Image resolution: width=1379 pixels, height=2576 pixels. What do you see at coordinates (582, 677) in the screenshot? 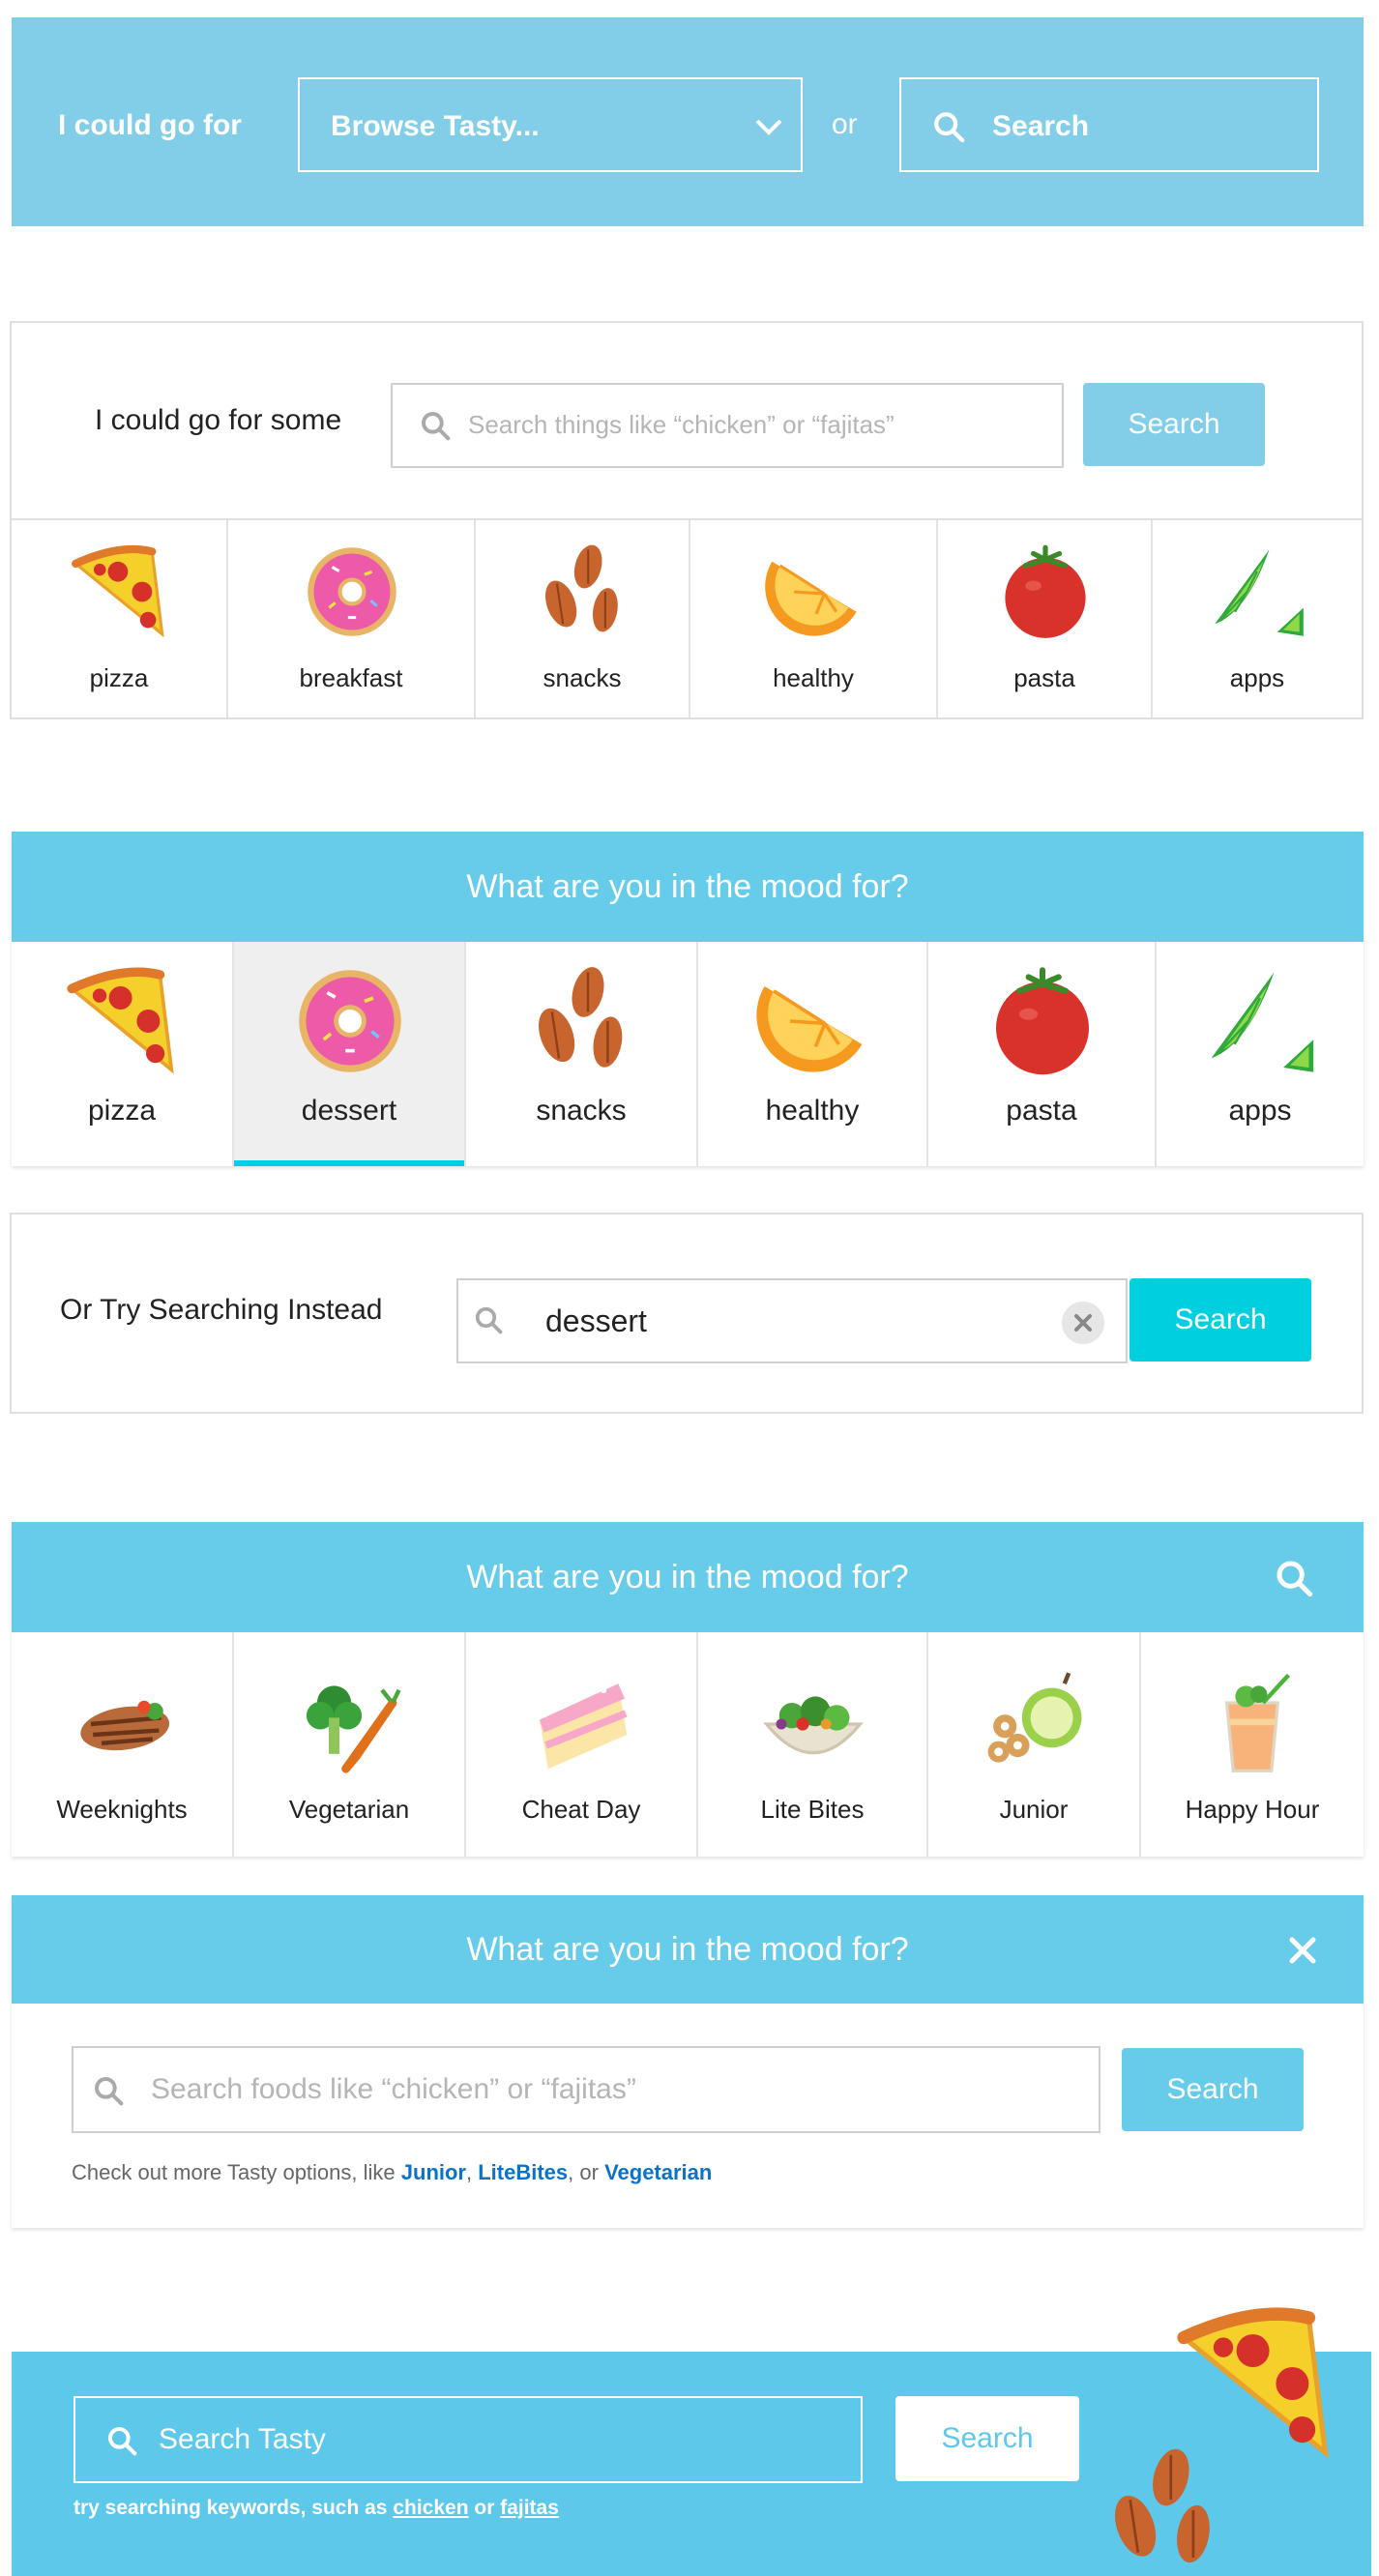
I see `category-label: snacks` at bounding box center [582, 677].